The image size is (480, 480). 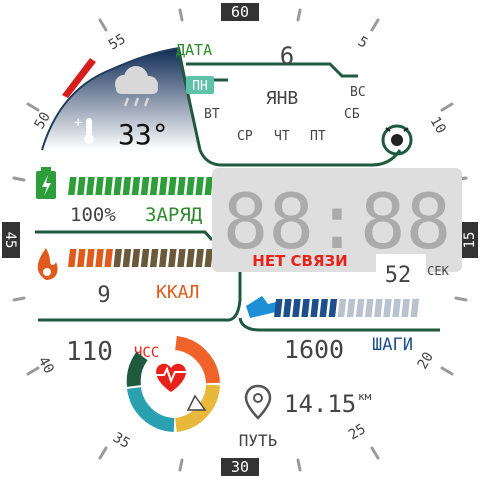 What do you see at coordinates (314, 349) in the screenshot?
I see `steps-value: 1600` at bounding box center [314, 349].